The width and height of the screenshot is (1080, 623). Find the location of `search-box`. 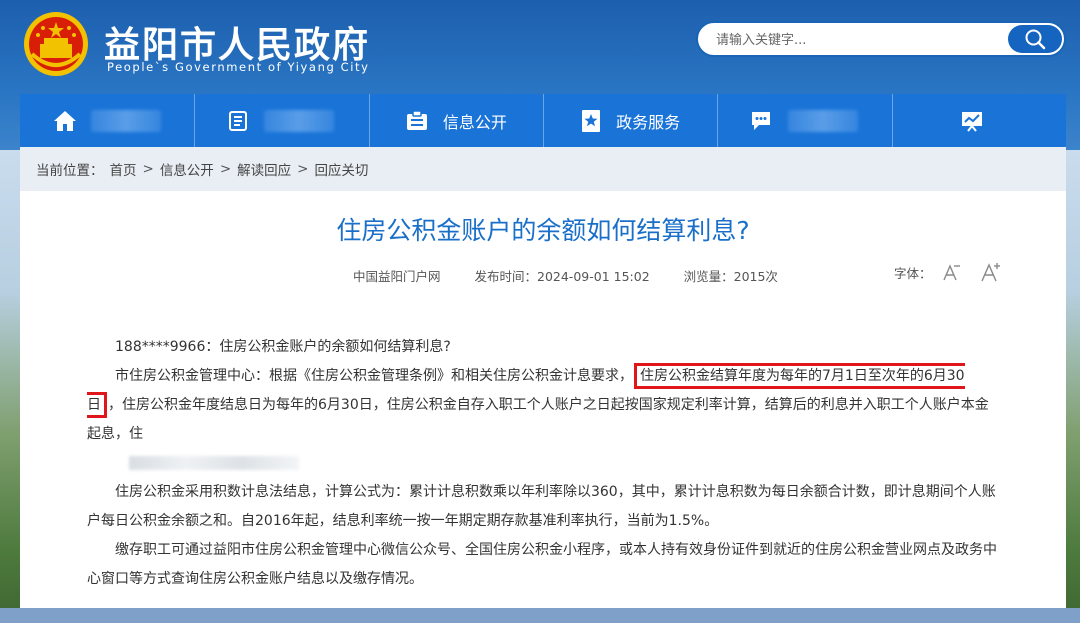

search-box is located at coordinates (881, 39).